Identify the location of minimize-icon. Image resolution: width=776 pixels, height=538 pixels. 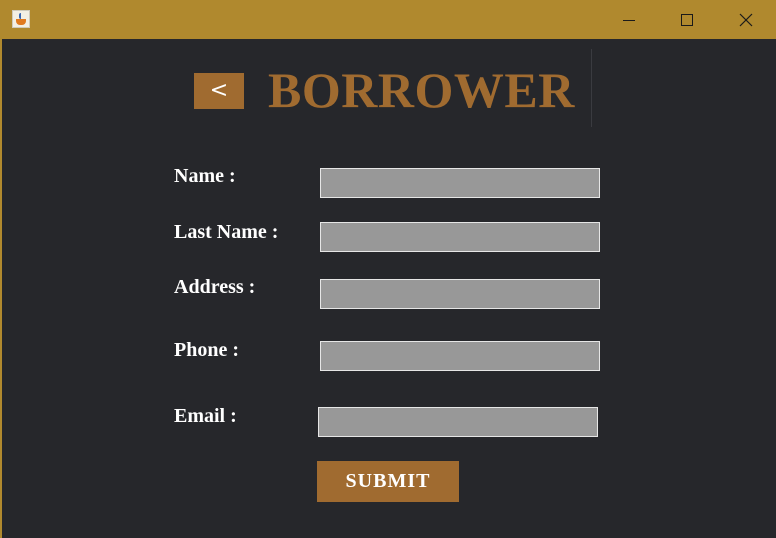
(629, 20).